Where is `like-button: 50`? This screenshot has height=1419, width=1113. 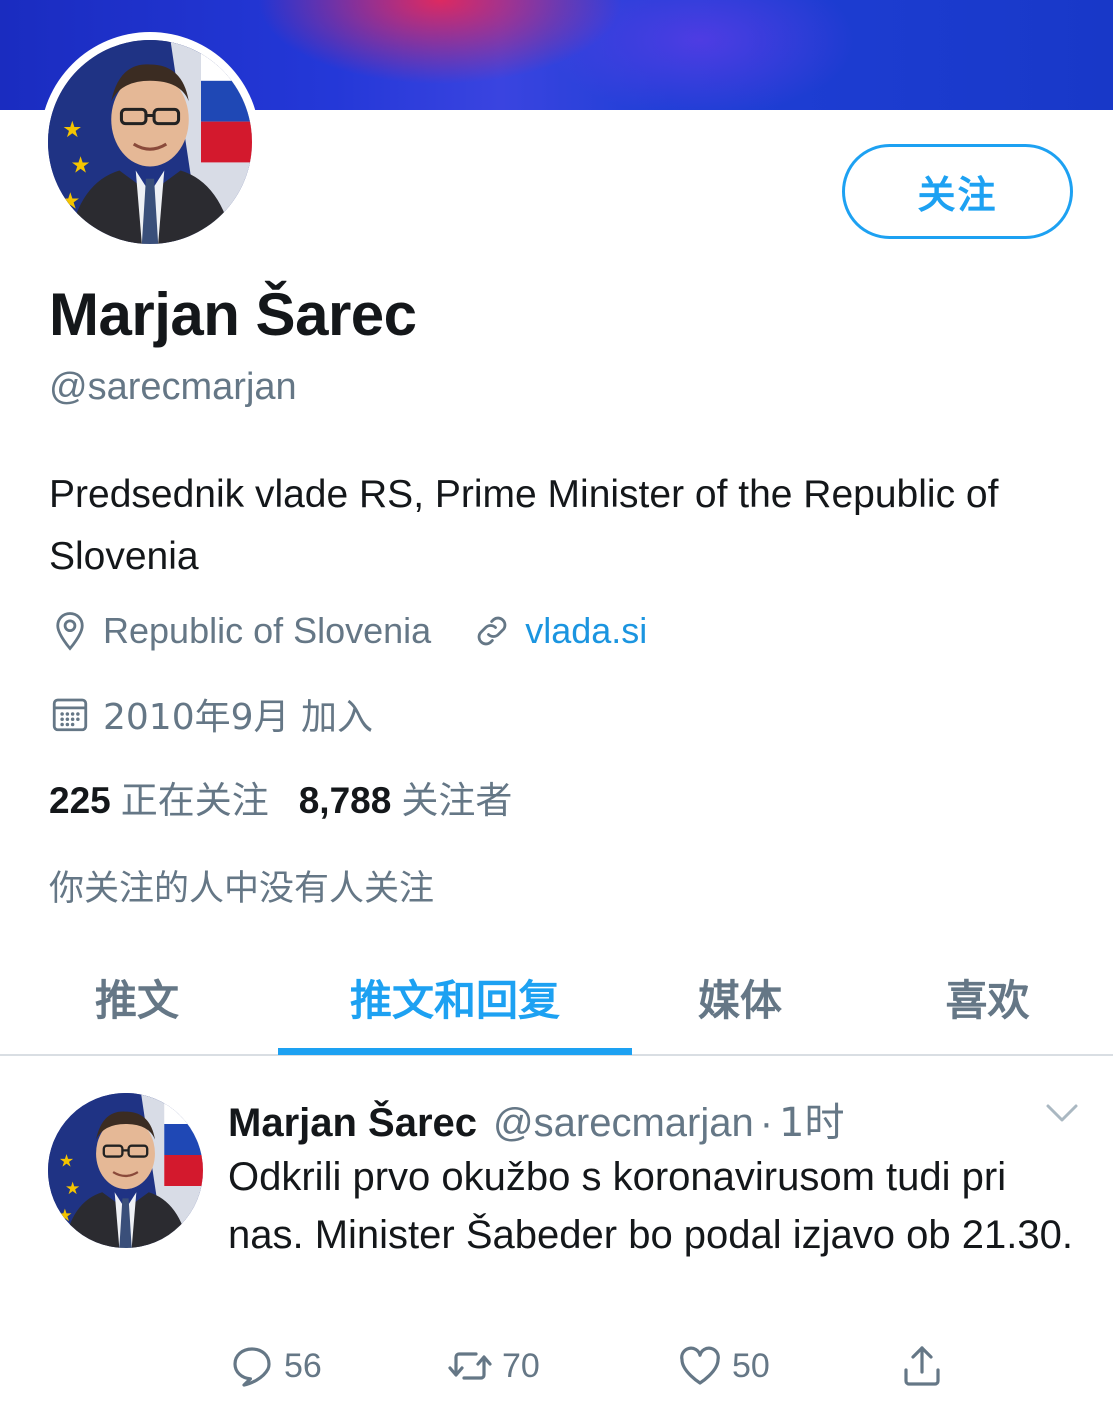
like-button: 50 is located at coordinates (723, 1366).